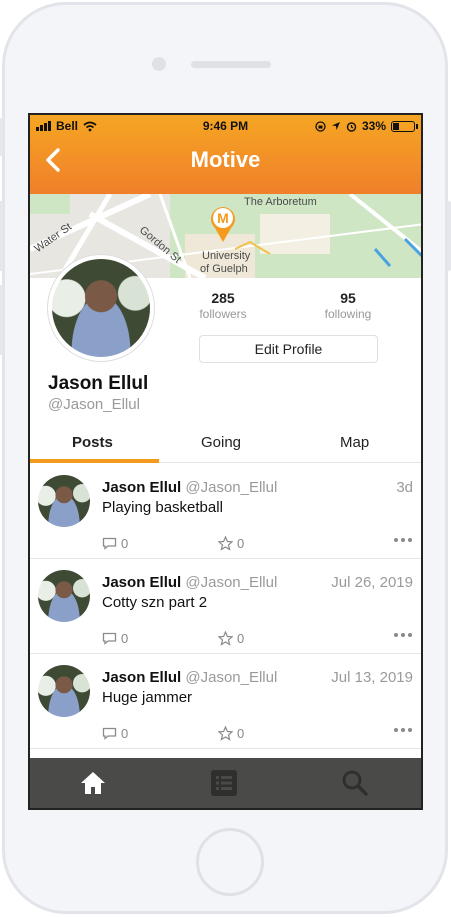 This screenshot has height=917, width=451. Describe the element at coordinates (1, 137) in the screenshot. I see `mute-switch` at that location.